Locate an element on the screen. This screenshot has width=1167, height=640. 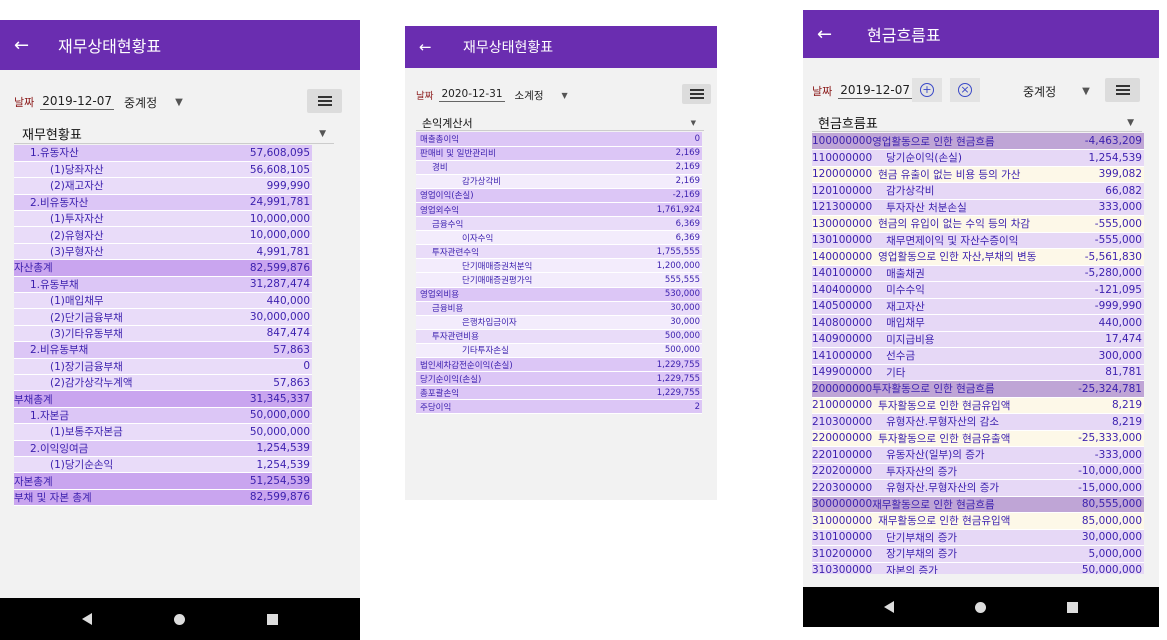
table-row: 310300000 자본의 증가 50,000,000 is located at coordinates (978, 568).